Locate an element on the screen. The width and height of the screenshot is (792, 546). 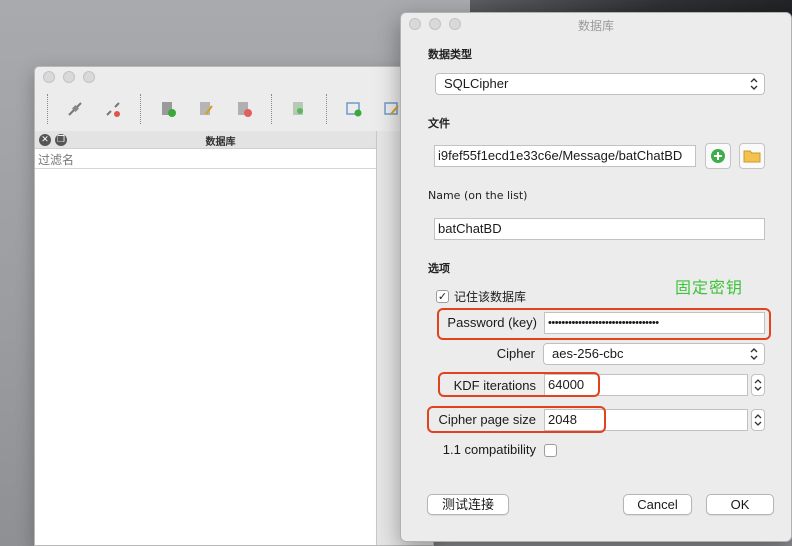
name-input: batChatBD is located at coordinates (599, 229).